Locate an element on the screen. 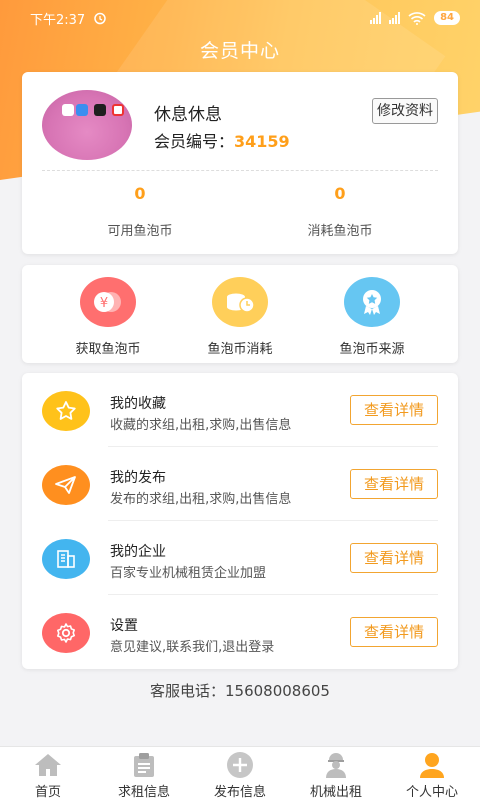 This screenshot has height=800, width=480. stat-consumed-coins: 0 消耗鱼泡币 is located at coordinates (340, 211).